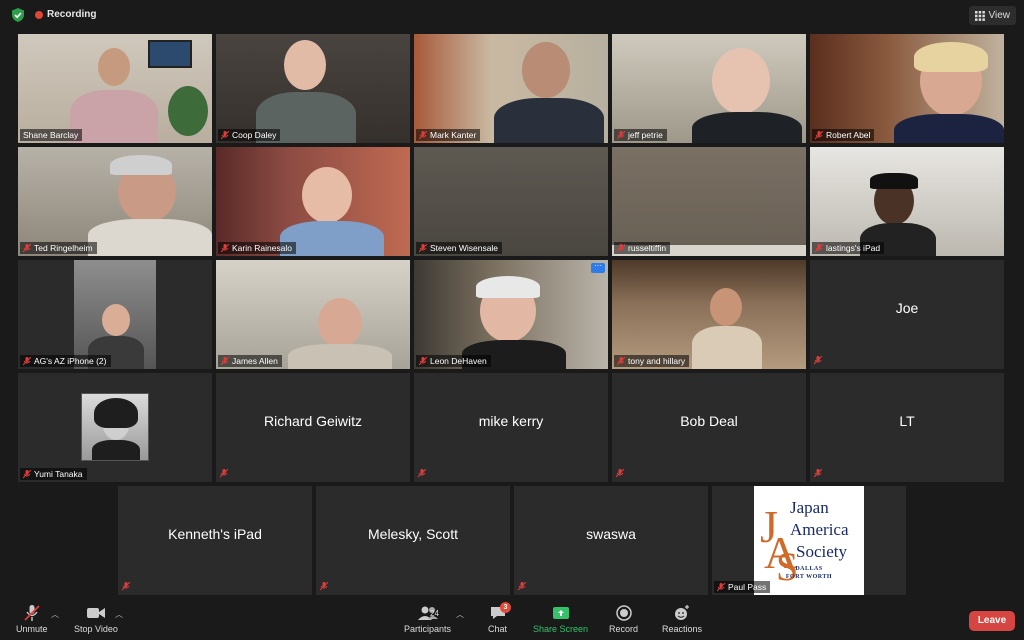 The image size is (1024, 640). I want to click on logo-sub-1: DALLAS, so click(809, 569).